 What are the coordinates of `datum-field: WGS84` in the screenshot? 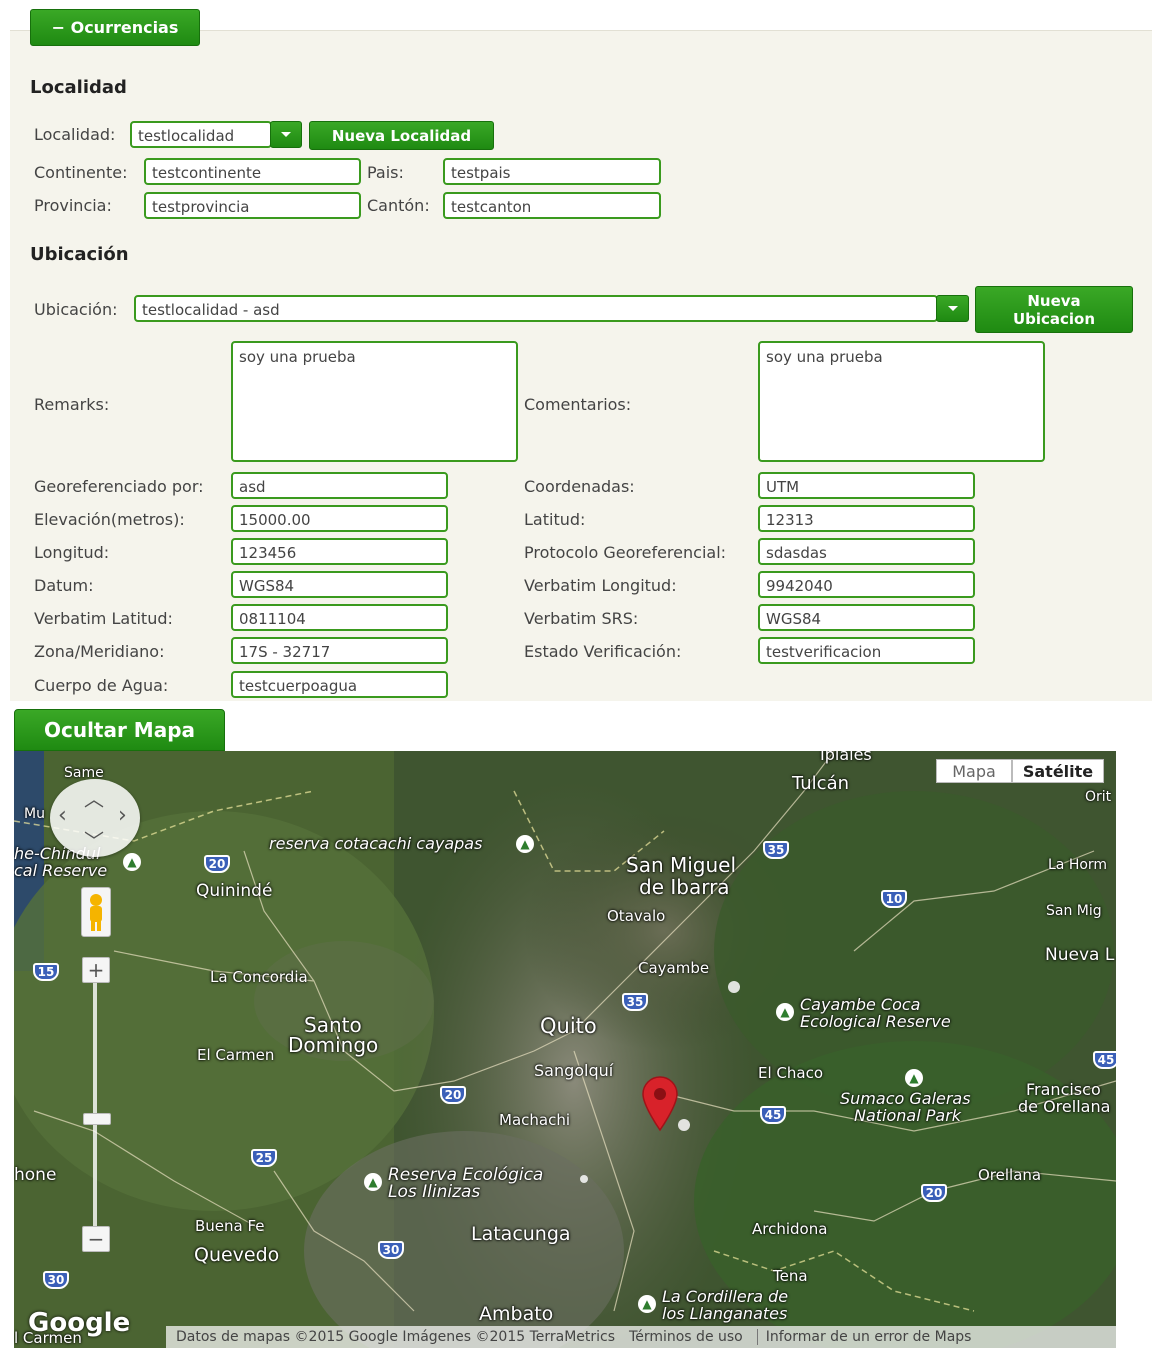 It's located at (339, 584).